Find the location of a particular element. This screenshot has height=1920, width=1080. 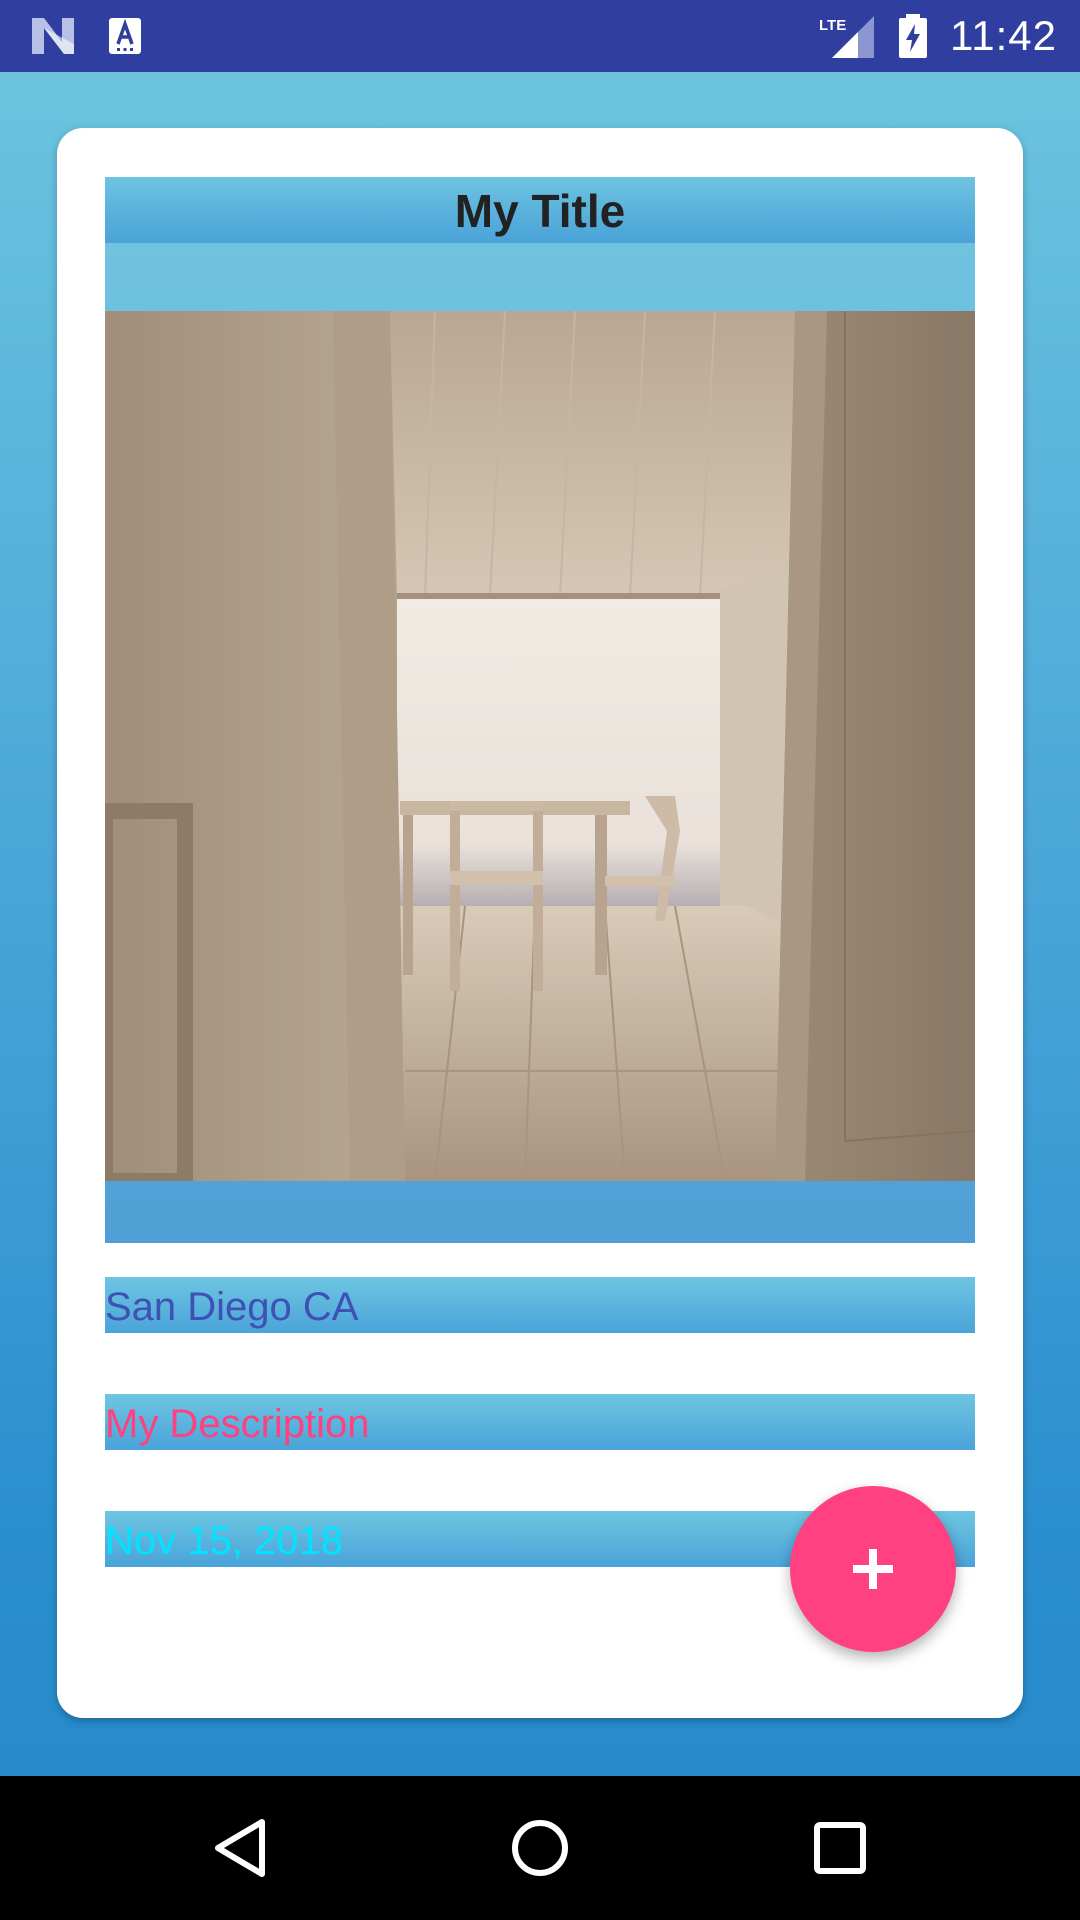

description-text: My Description is located at coordinates (237, 1424).